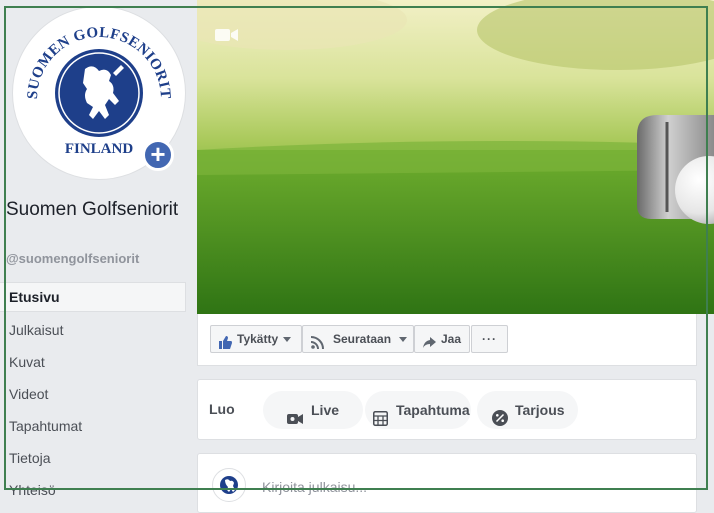 This screenshot has height=513, width=714. I want to click on event-button: Tapahtuma, so click(418, 410).